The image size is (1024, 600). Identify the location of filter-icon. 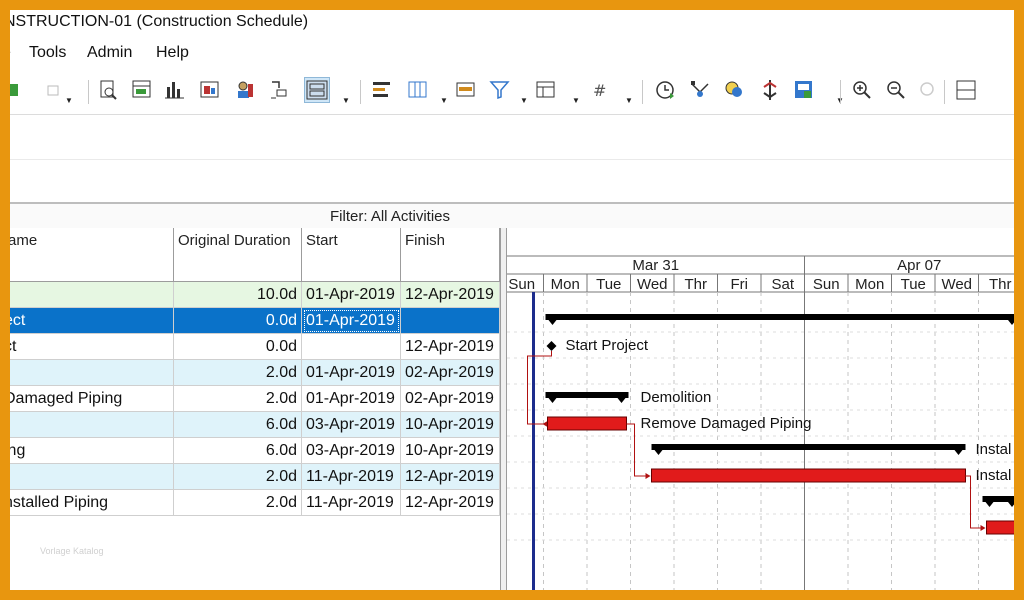
(500, 90).